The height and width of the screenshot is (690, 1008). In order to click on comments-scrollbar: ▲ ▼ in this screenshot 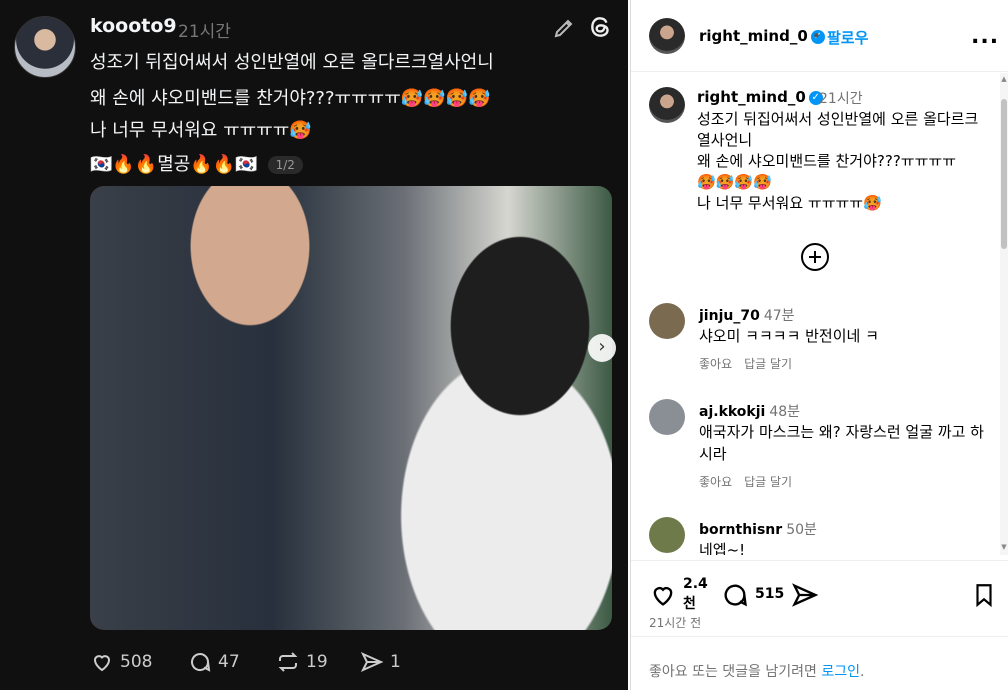, I will do `click(1004, 314)`.